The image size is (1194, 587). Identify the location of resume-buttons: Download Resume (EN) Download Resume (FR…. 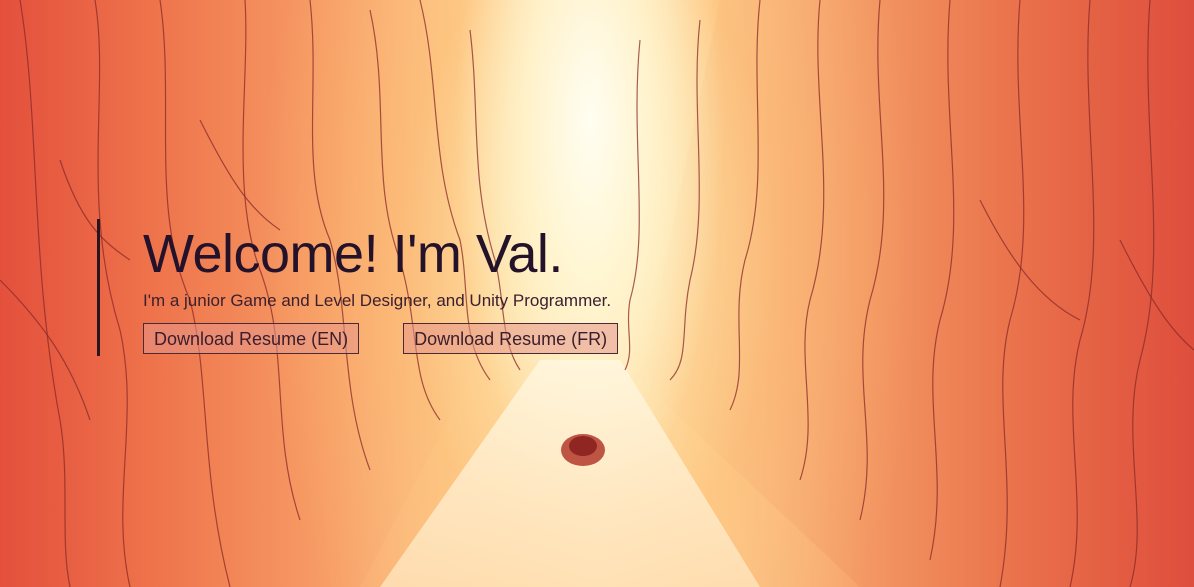
(381, 338).